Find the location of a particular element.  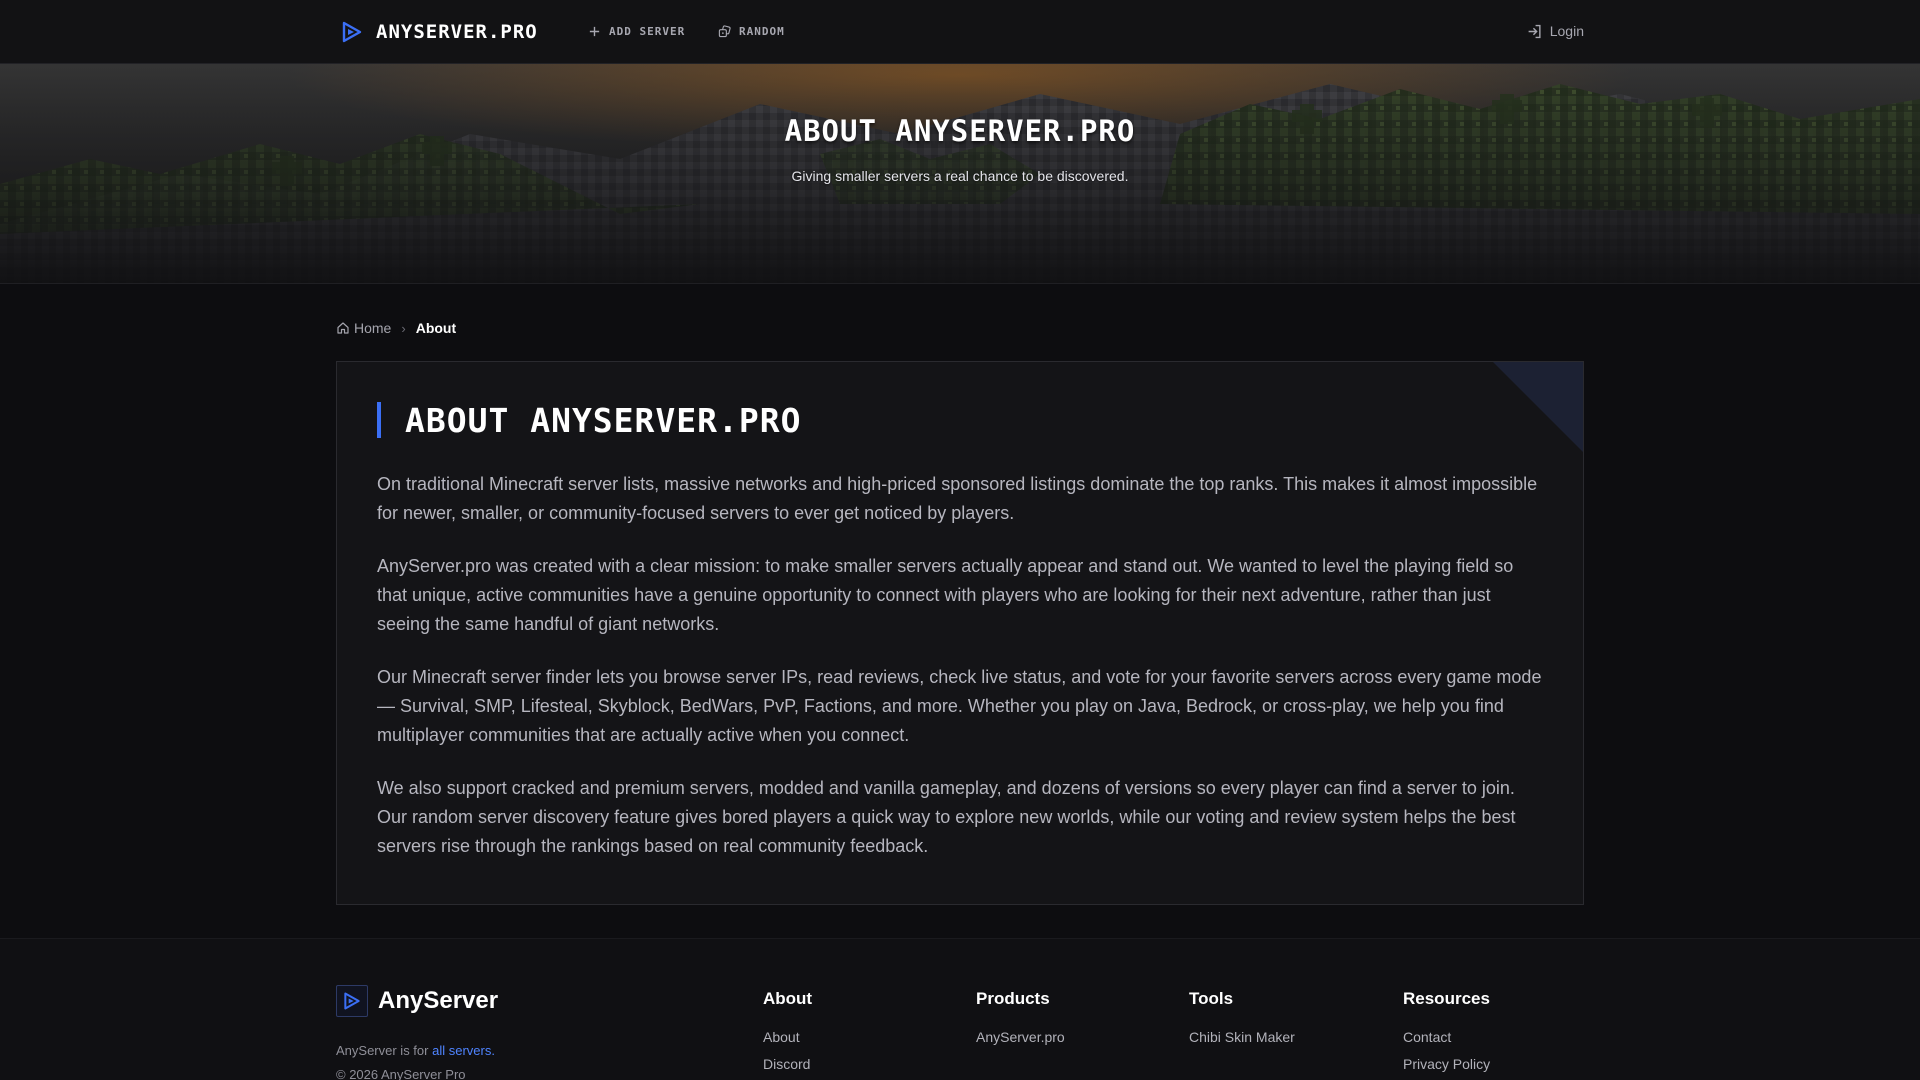

footer-column-title: About is located at coordinates (788, 998).